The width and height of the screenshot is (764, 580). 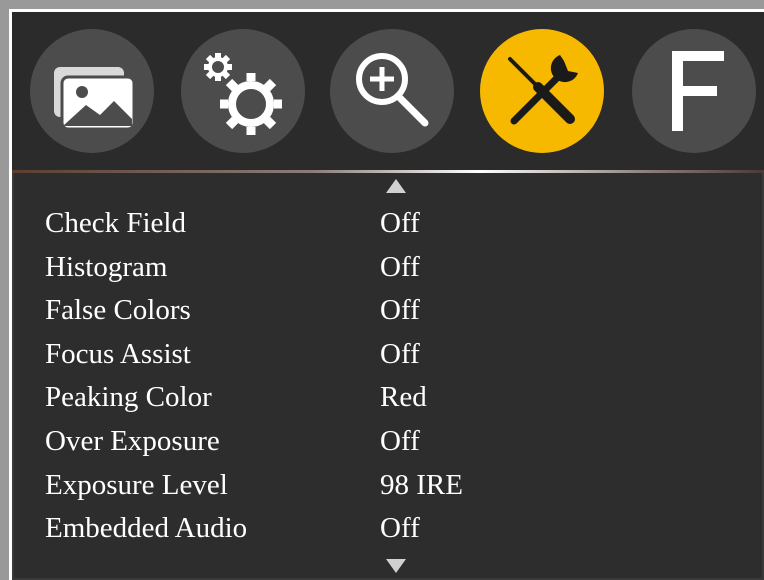 I want to click on setting-row-focus-assist: Focus Assist Off, so click(x=395, y=355).